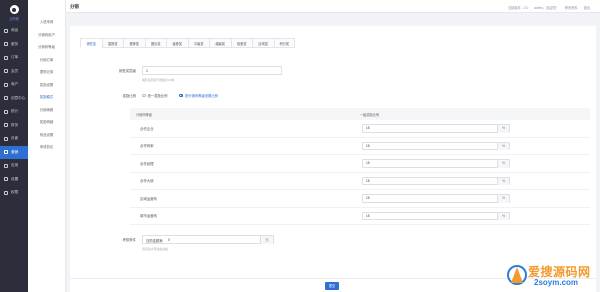 This screenshot has width=600, height=292. Describe the element at coordinates (518, 7) in the screenshot. I see `version-text: 当前版本：2.0` at that location.